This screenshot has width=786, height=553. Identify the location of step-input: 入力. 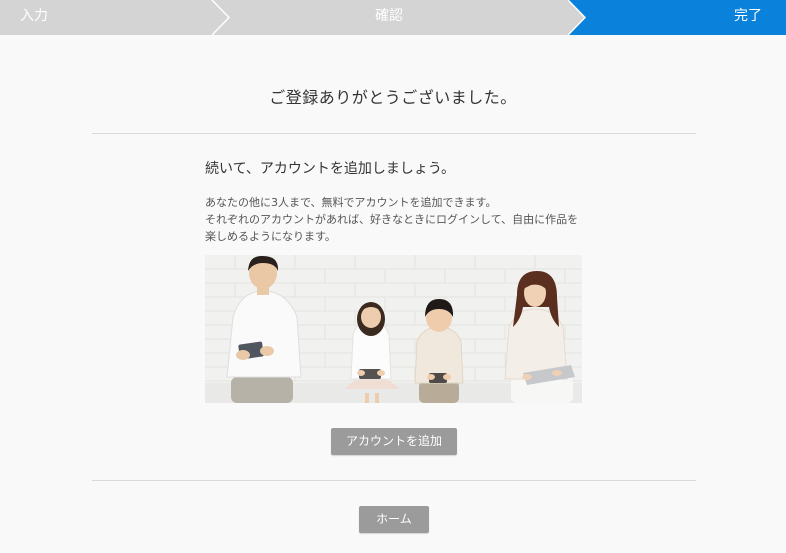
(34, 16).